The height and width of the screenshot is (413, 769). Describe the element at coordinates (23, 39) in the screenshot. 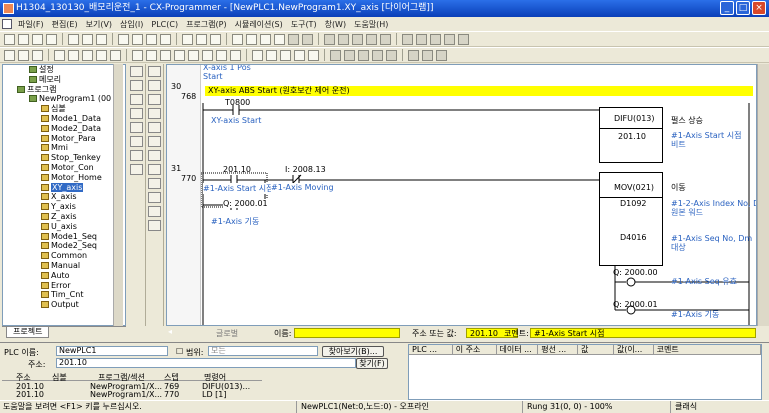

I see `open-icon` at that location.